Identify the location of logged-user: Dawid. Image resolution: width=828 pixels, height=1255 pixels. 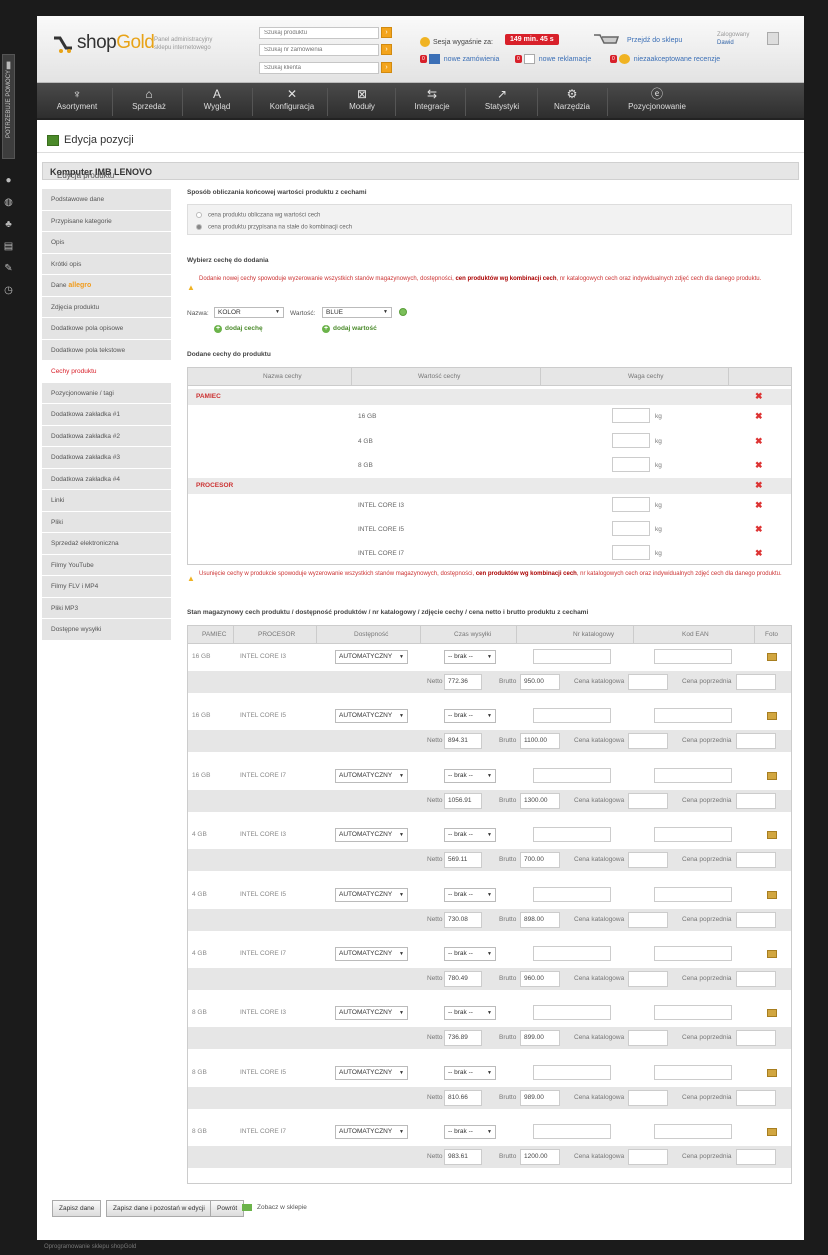
(725, 43).